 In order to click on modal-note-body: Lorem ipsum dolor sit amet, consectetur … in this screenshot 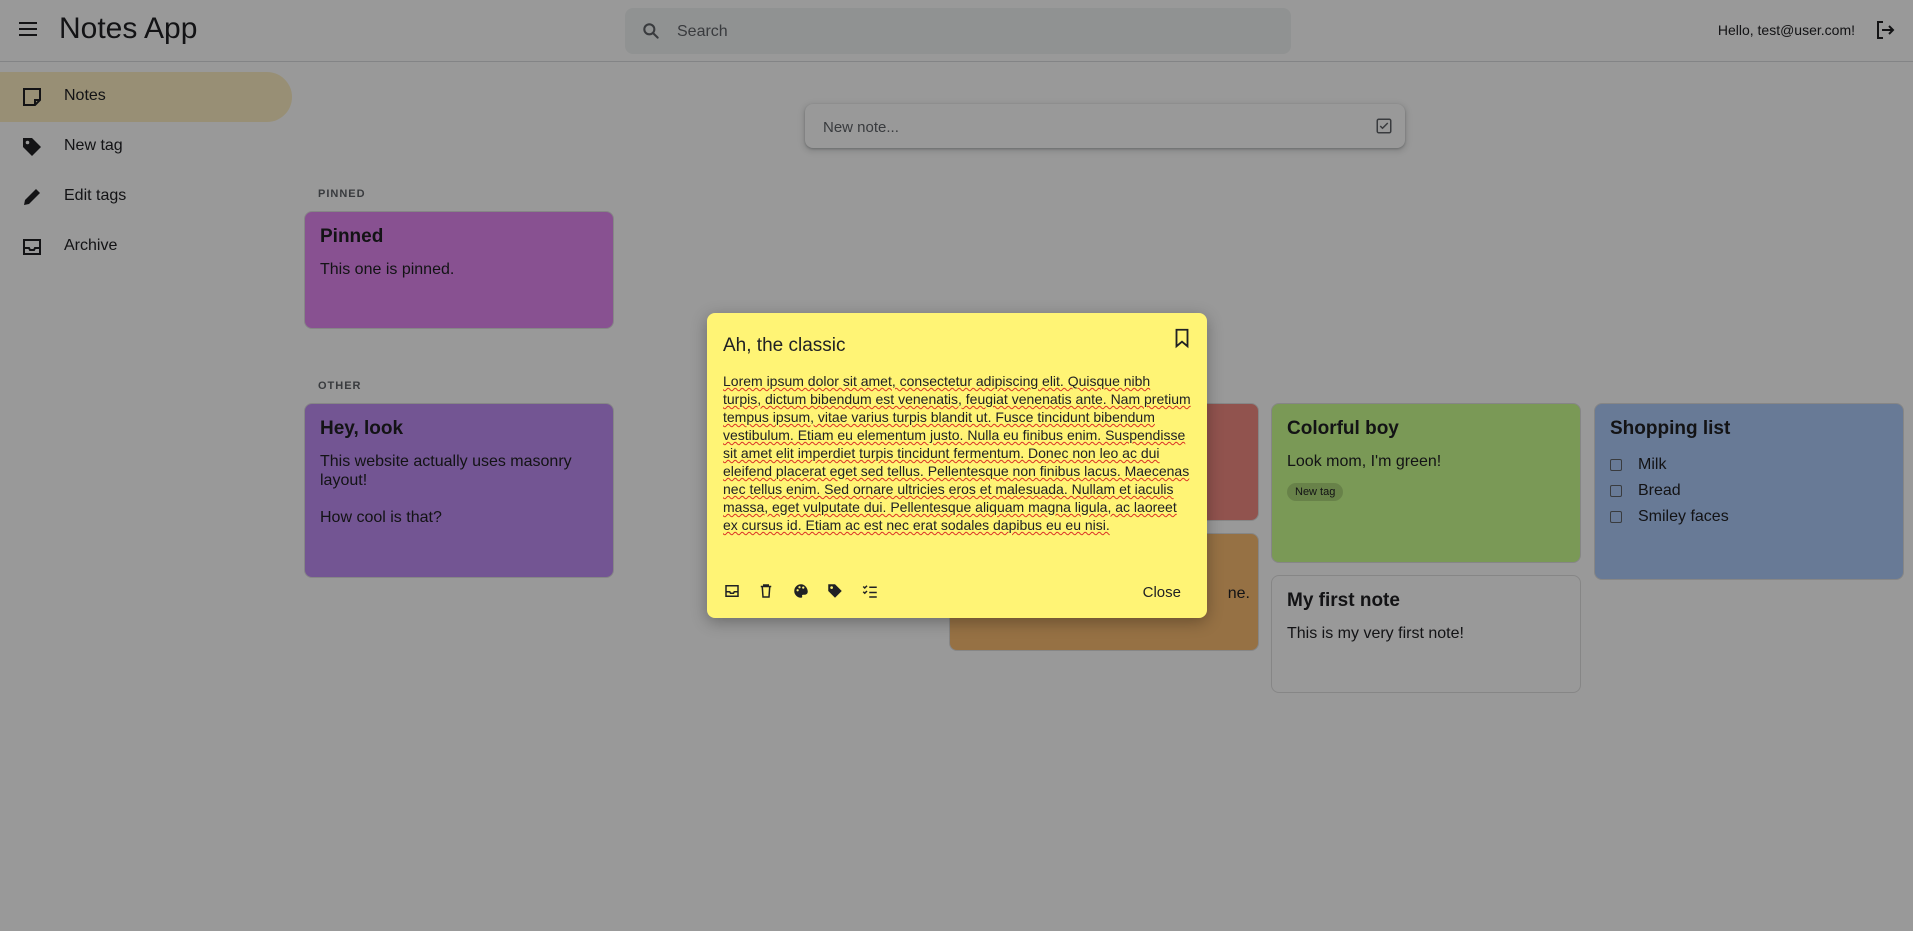, I will do `click(957, 453)`.